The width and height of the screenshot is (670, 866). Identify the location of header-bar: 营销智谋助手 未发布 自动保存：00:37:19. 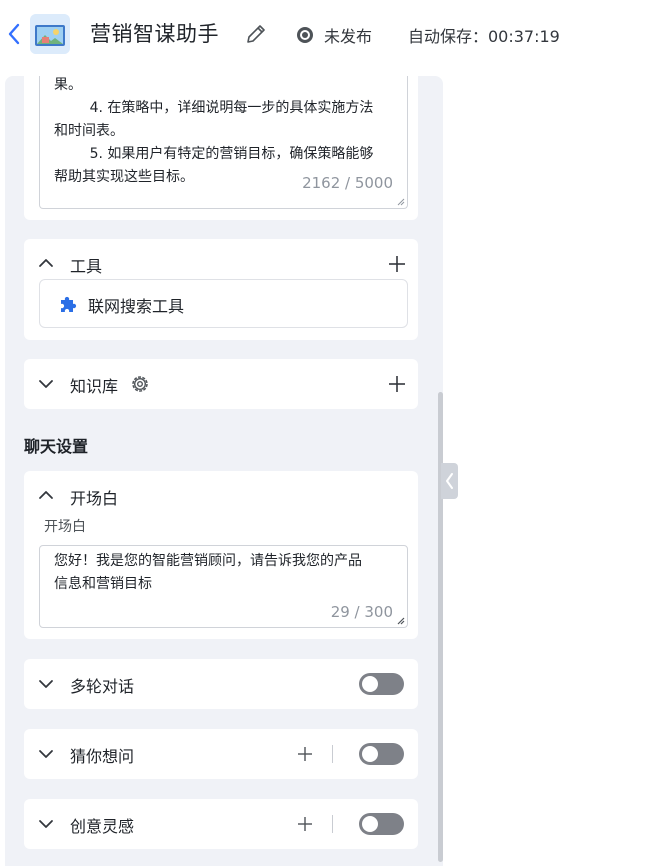
(335, 34).